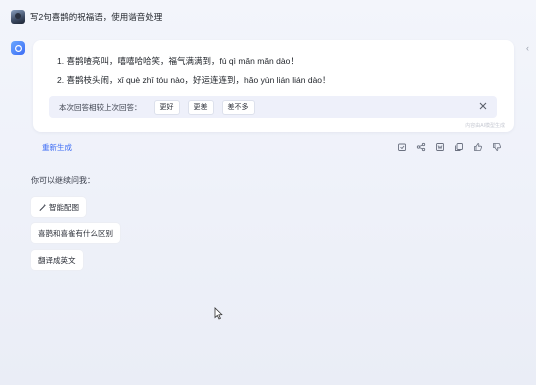 The height and width of the screenshot is (385, 536). Describe the element at coordinates (459, 147) in the screenshot. I see `copy-text-icon` at that location.